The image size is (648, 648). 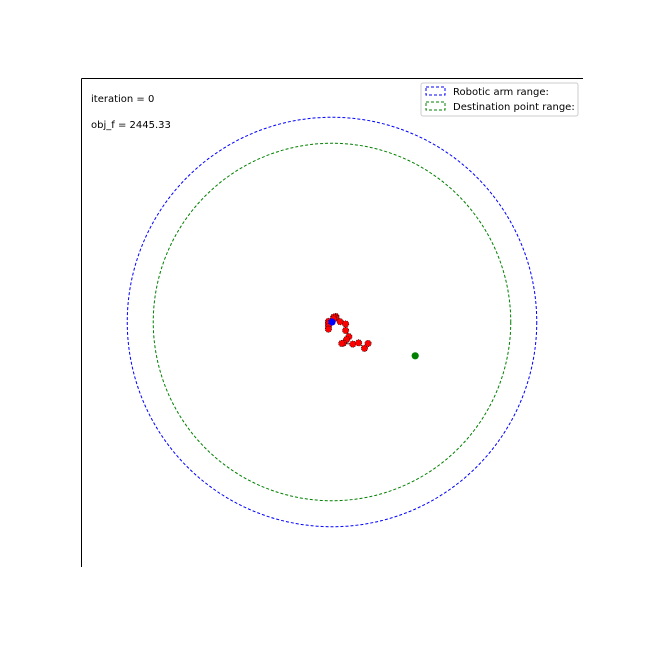 What do you see at coordinates (514, 107) in the screenshot?
I see `legend-label-destination: Destination point range:` at bounding box center [514, 107].